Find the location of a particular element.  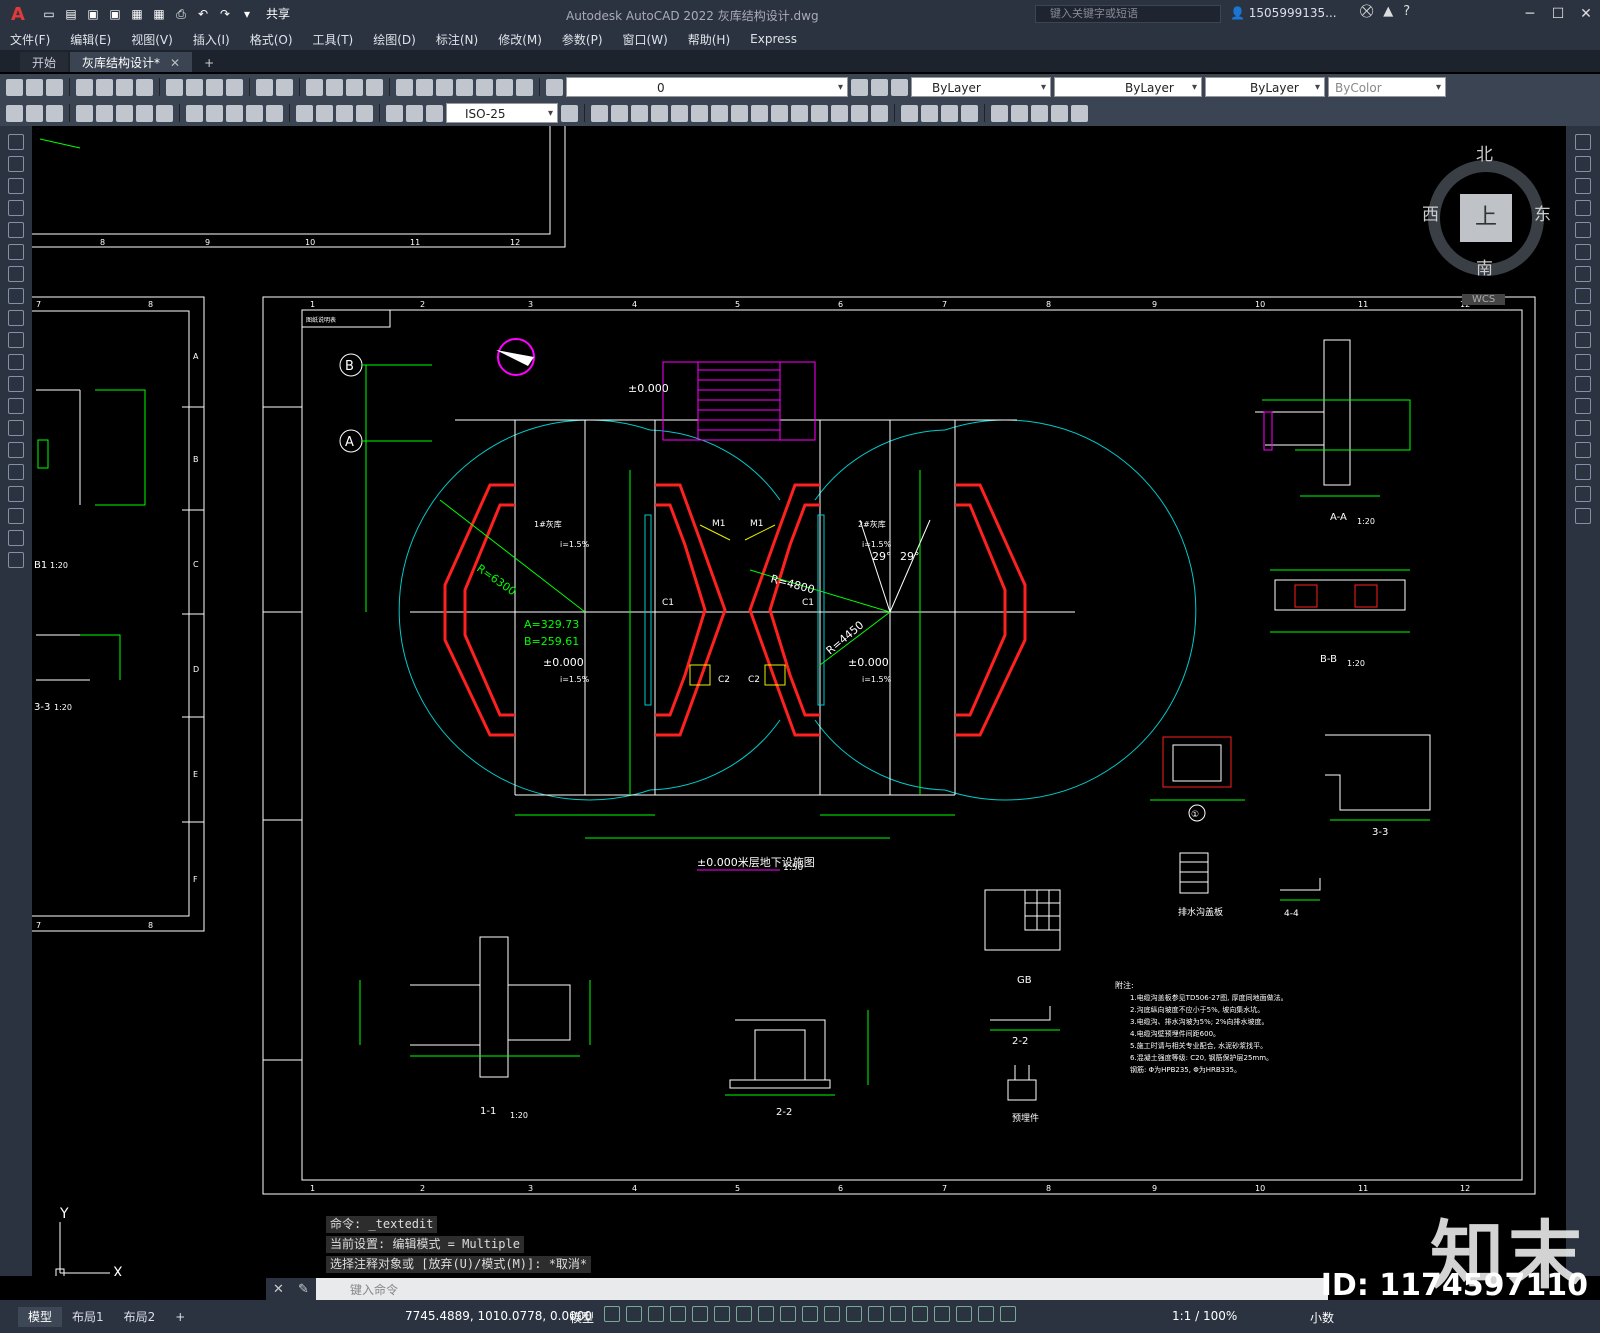

wcs-menu: WCS is located at coordinates (1484, 299).